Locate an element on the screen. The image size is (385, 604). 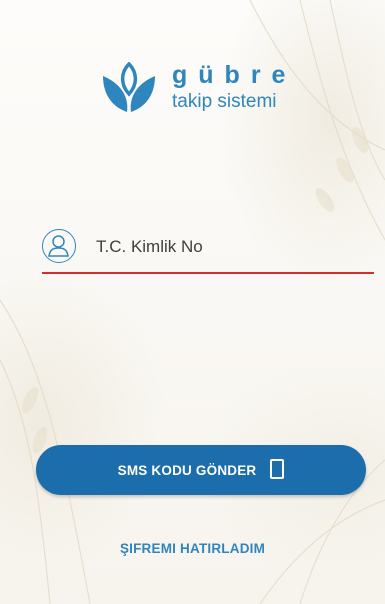
send-sms-code-label: SMS KODU GÖNDER is located at coordinates (187, 470).